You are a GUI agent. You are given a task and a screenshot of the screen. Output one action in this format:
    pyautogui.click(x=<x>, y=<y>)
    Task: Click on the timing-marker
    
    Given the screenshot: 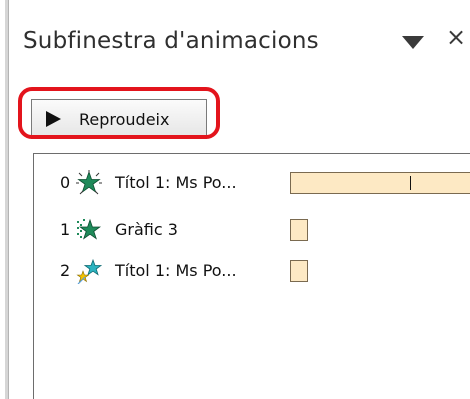 What is the action you would take?
    pyautogui.click(x=410, y=183)
    